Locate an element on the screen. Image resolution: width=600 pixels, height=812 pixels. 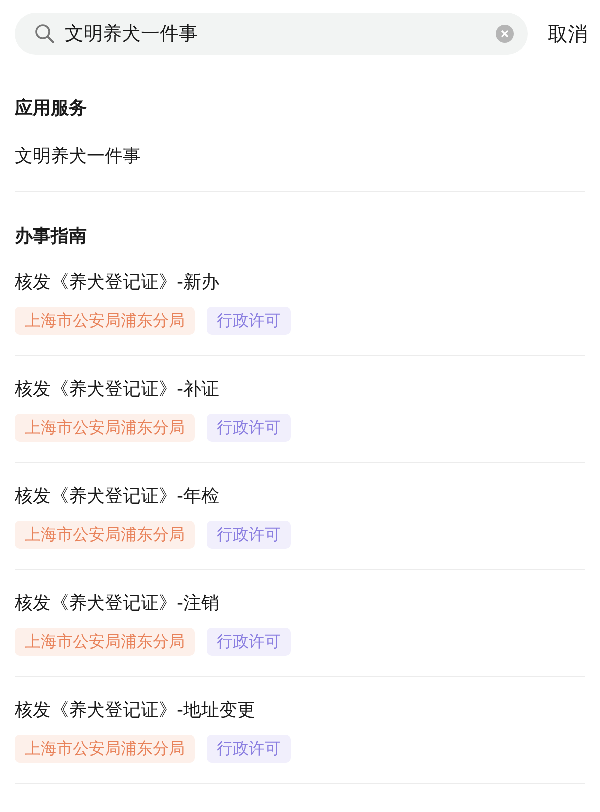
result-title: 核发《养犬登记证》-年检 is located at coordinates (300, 497).